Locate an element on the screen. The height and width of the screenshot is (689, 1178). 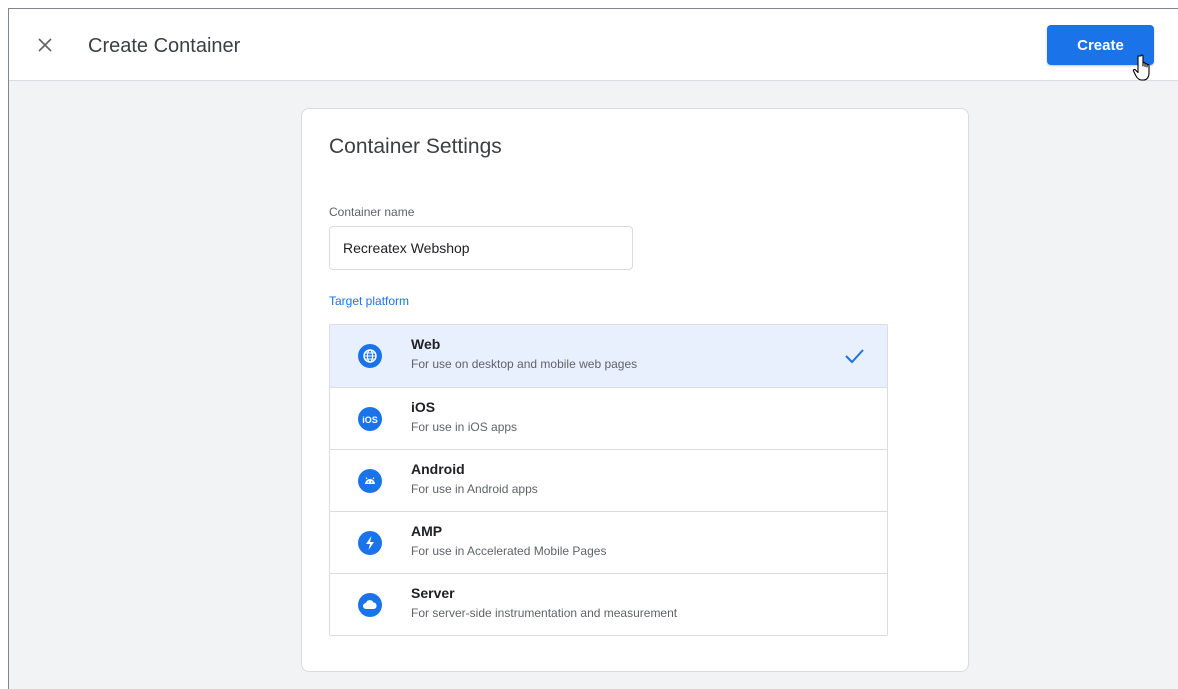
ios-icon: iOS is located at coordinates (370, 419).